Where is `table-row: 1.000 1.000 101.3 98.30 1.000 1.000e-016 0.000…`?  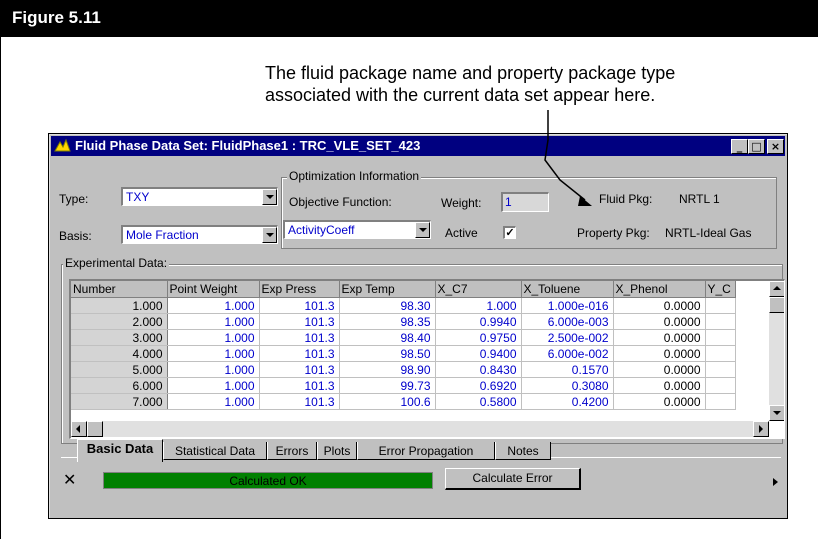 table-row: 1.000 1.000 101.3 98.30 1.000 1.000e-016 0.000… is located at coordinates (403, 305).